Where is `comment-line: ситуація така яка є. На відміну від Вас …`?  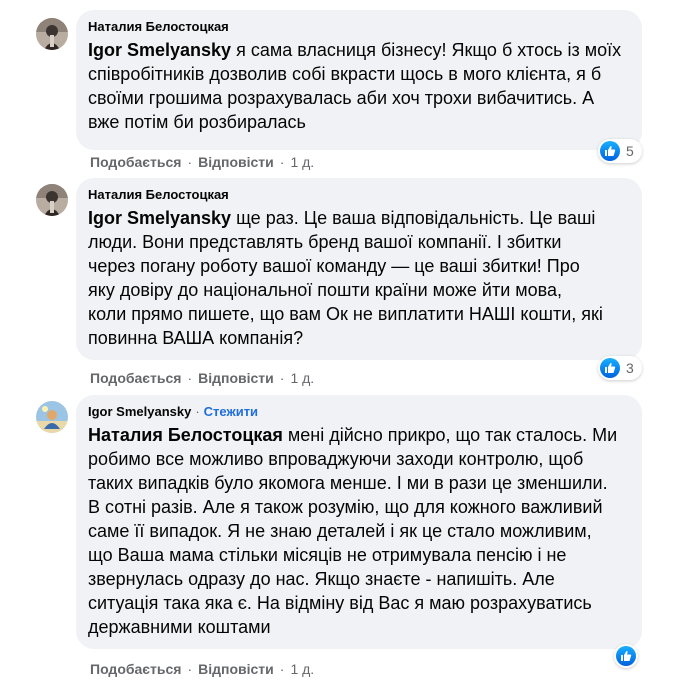
comment-line: ситуація така яка є. На відміну від Вас … is located at coordinates (340, 603).